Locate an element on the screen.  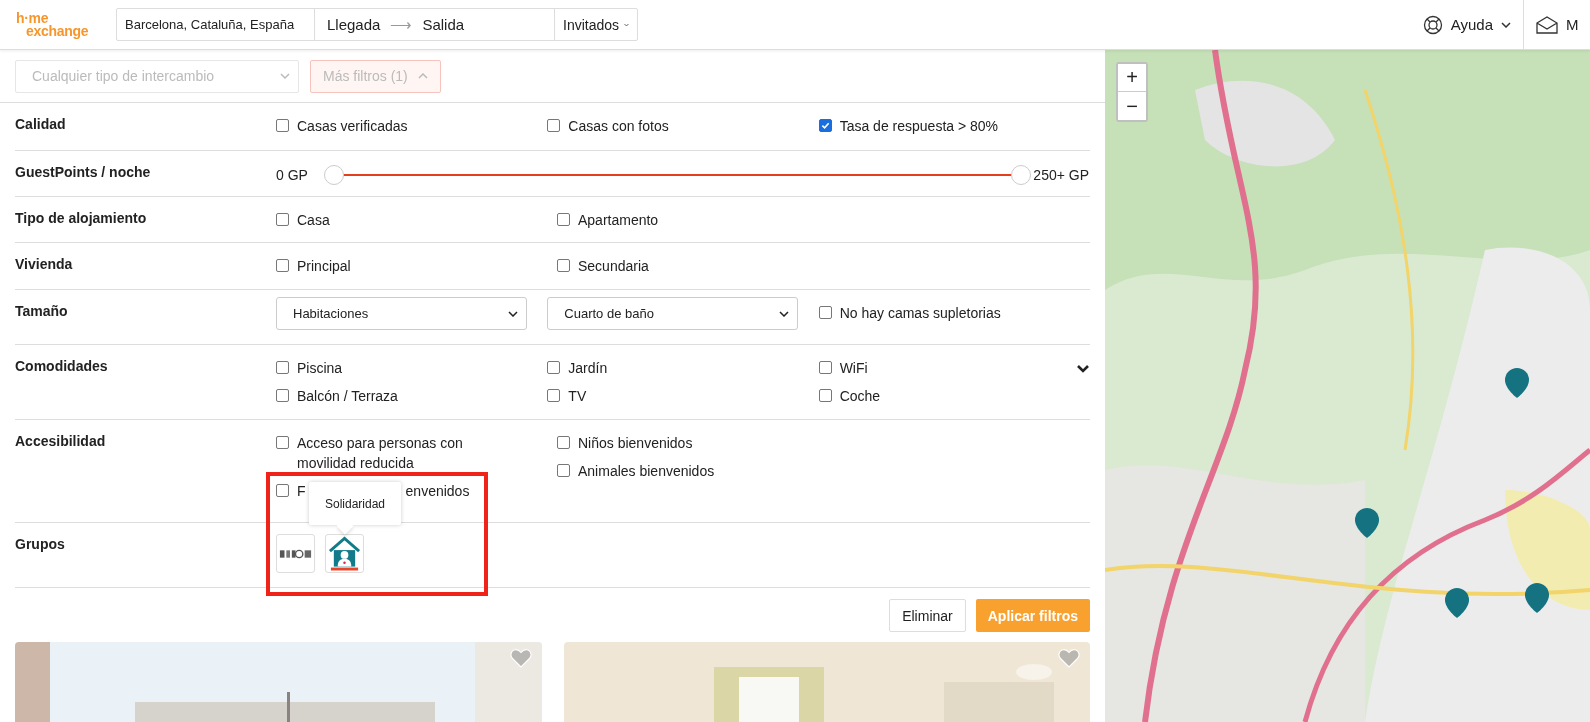
checkbox-option: Secundaria is located at coordinates (672, 266).